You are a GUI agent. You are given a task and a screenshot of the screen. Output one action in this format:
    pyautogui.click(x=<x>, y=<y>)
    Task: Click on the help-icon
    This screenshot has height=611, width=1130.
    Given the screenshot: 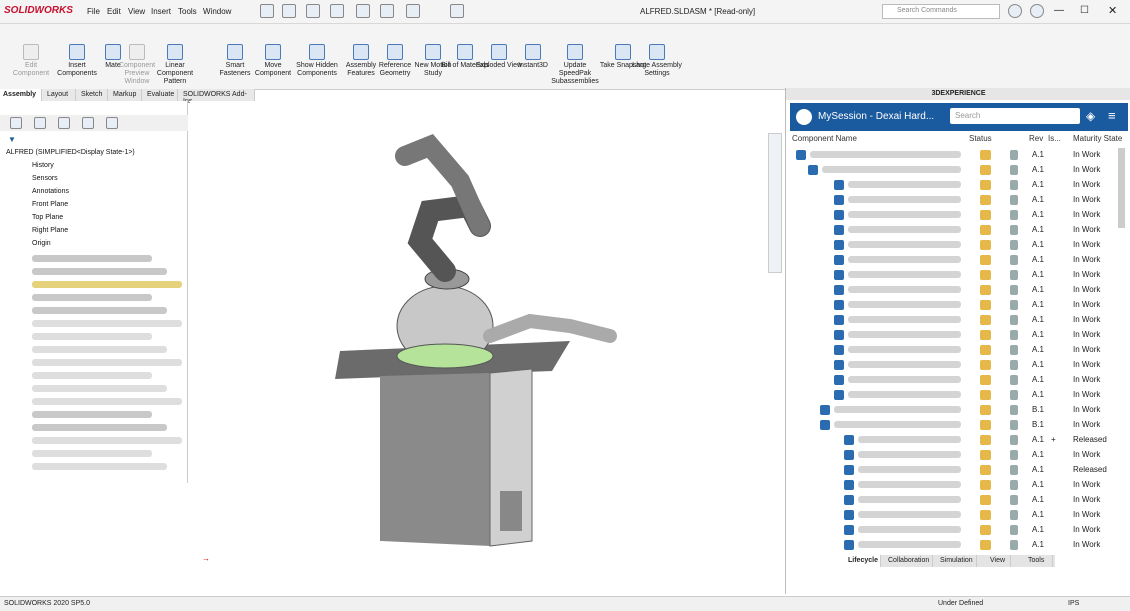 What is the action you would take?
    pyautogui.click(x=1015, y=11)
    